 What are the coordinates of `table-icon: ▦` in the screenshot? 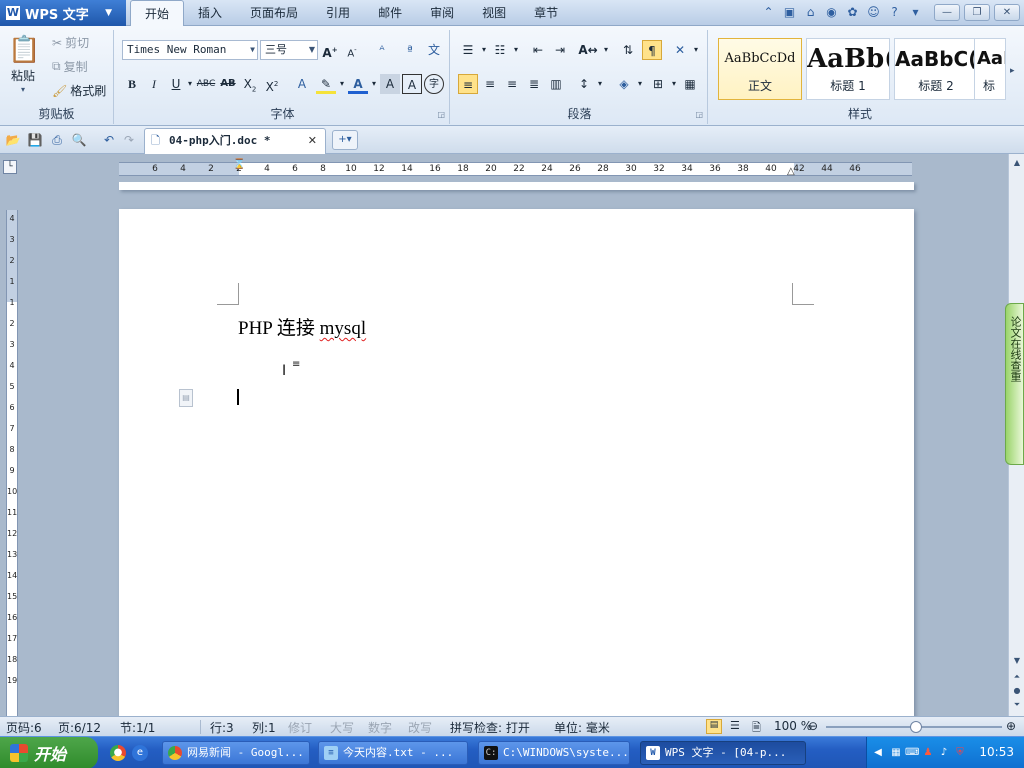 It's located at (690, 84).